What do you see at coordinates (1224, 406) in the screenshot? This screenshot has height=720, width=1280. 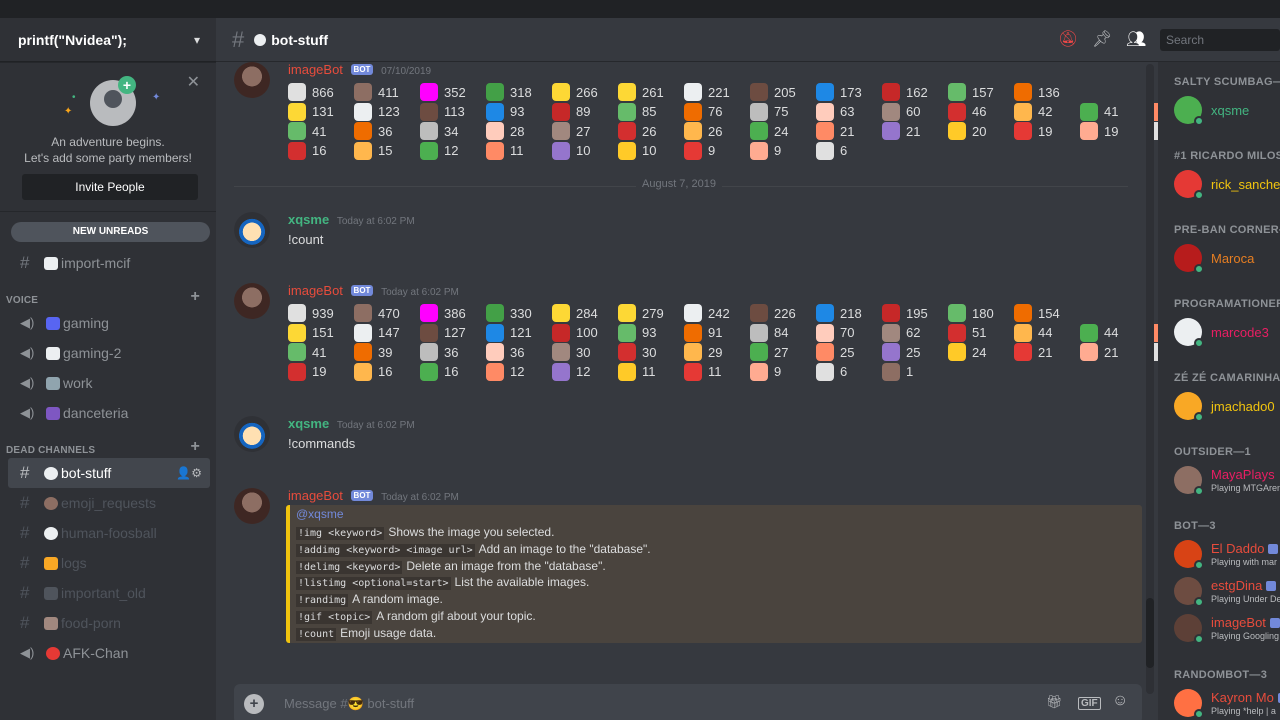 I see `member-item: jmachado0` at bounding box center [1224, 406].